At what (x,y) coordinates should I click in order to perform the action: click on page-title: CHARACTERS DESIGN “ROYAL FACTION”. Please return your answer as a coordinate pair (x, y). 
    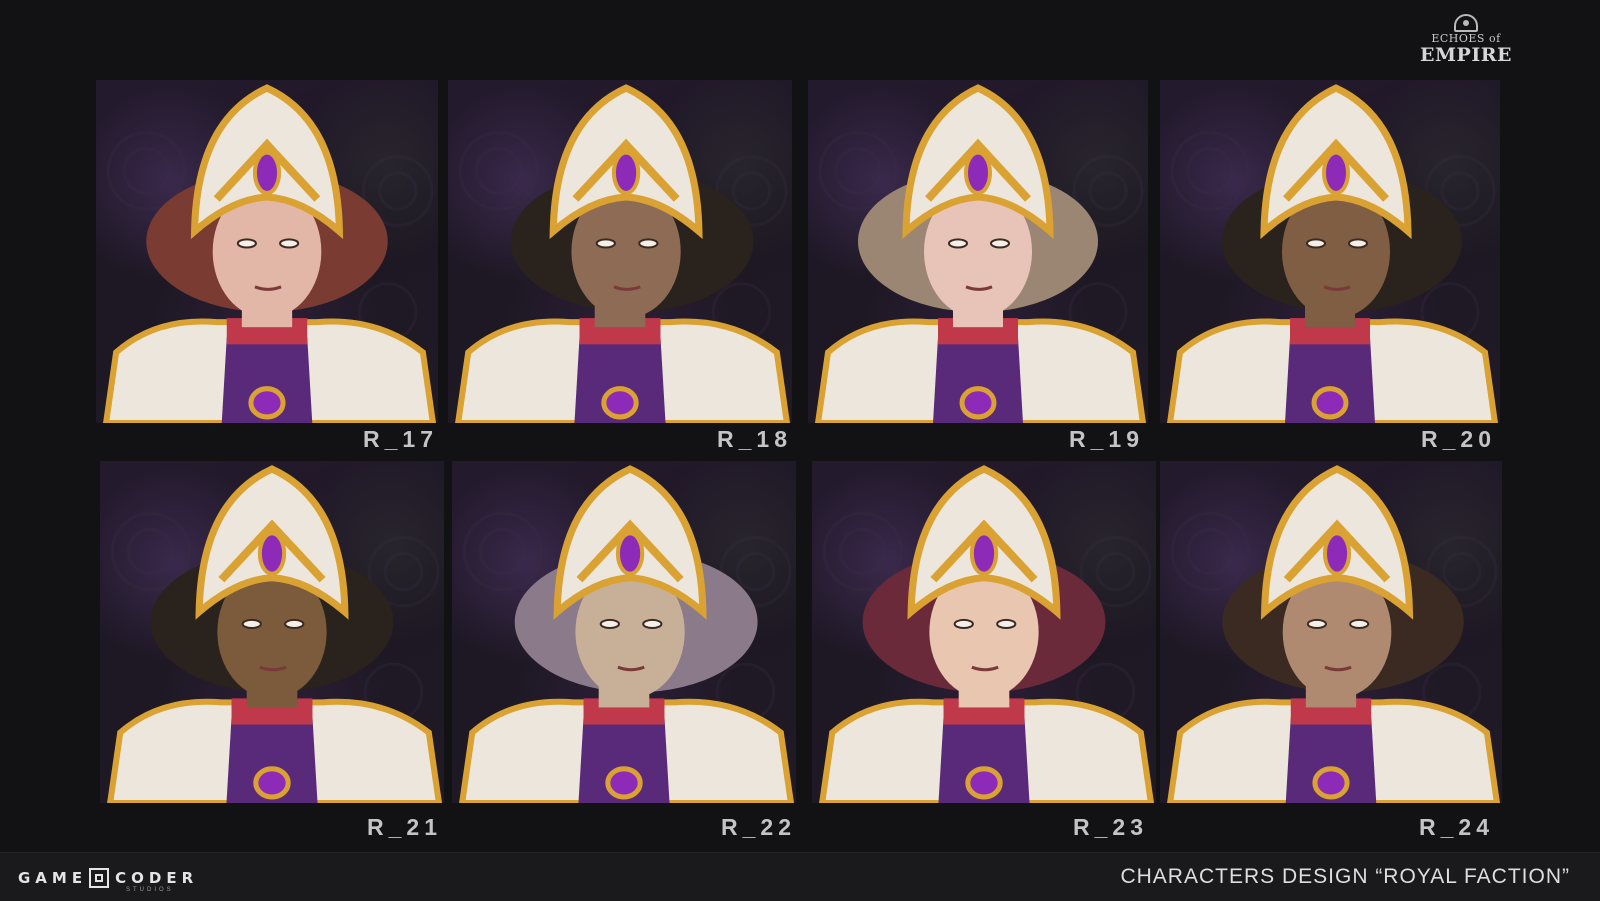
    Looking at the image, I should click on (1345, 876).